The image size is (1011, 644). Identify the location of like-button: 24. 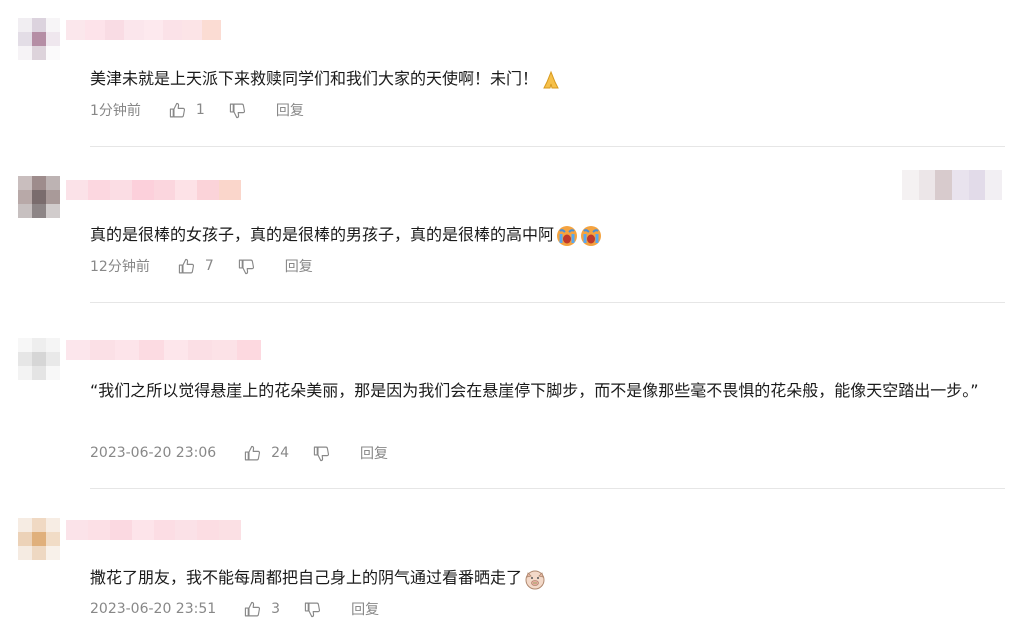
(266, 453).